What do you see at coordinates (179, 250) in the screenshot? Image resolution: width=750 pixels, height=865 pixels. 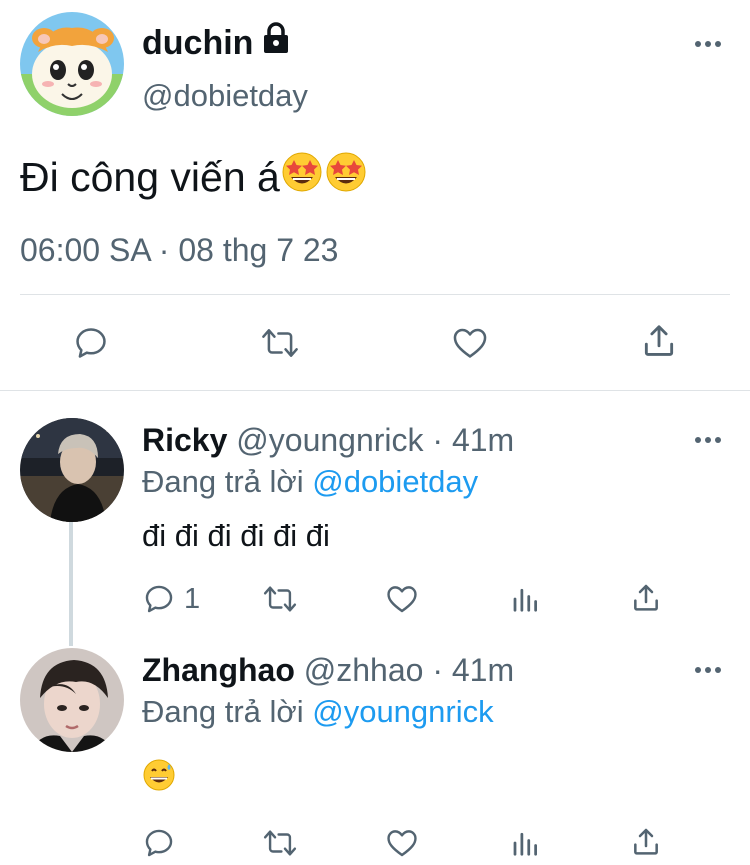 I see `tweet-timestamp: 06:00 SA · 08 thg 7 23` at bounding box center [179, 250].